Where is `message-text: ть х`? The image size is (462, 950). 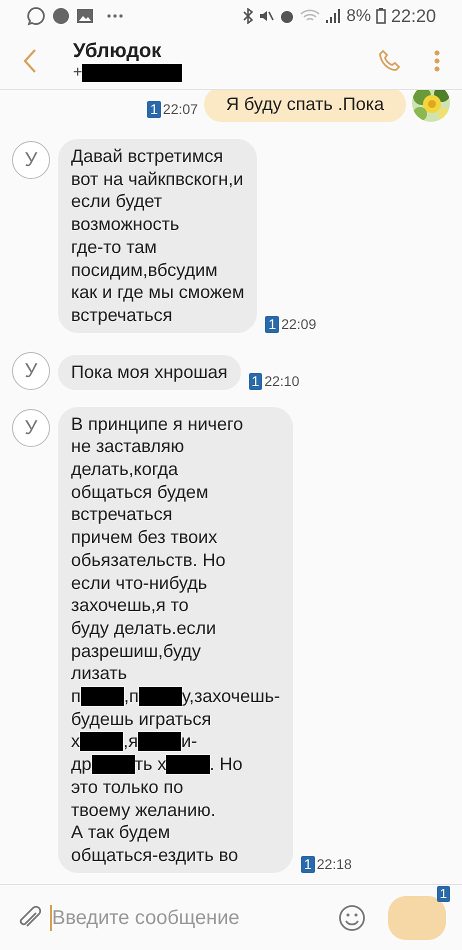 message-text: ть х is located at coordinates (150, 764).